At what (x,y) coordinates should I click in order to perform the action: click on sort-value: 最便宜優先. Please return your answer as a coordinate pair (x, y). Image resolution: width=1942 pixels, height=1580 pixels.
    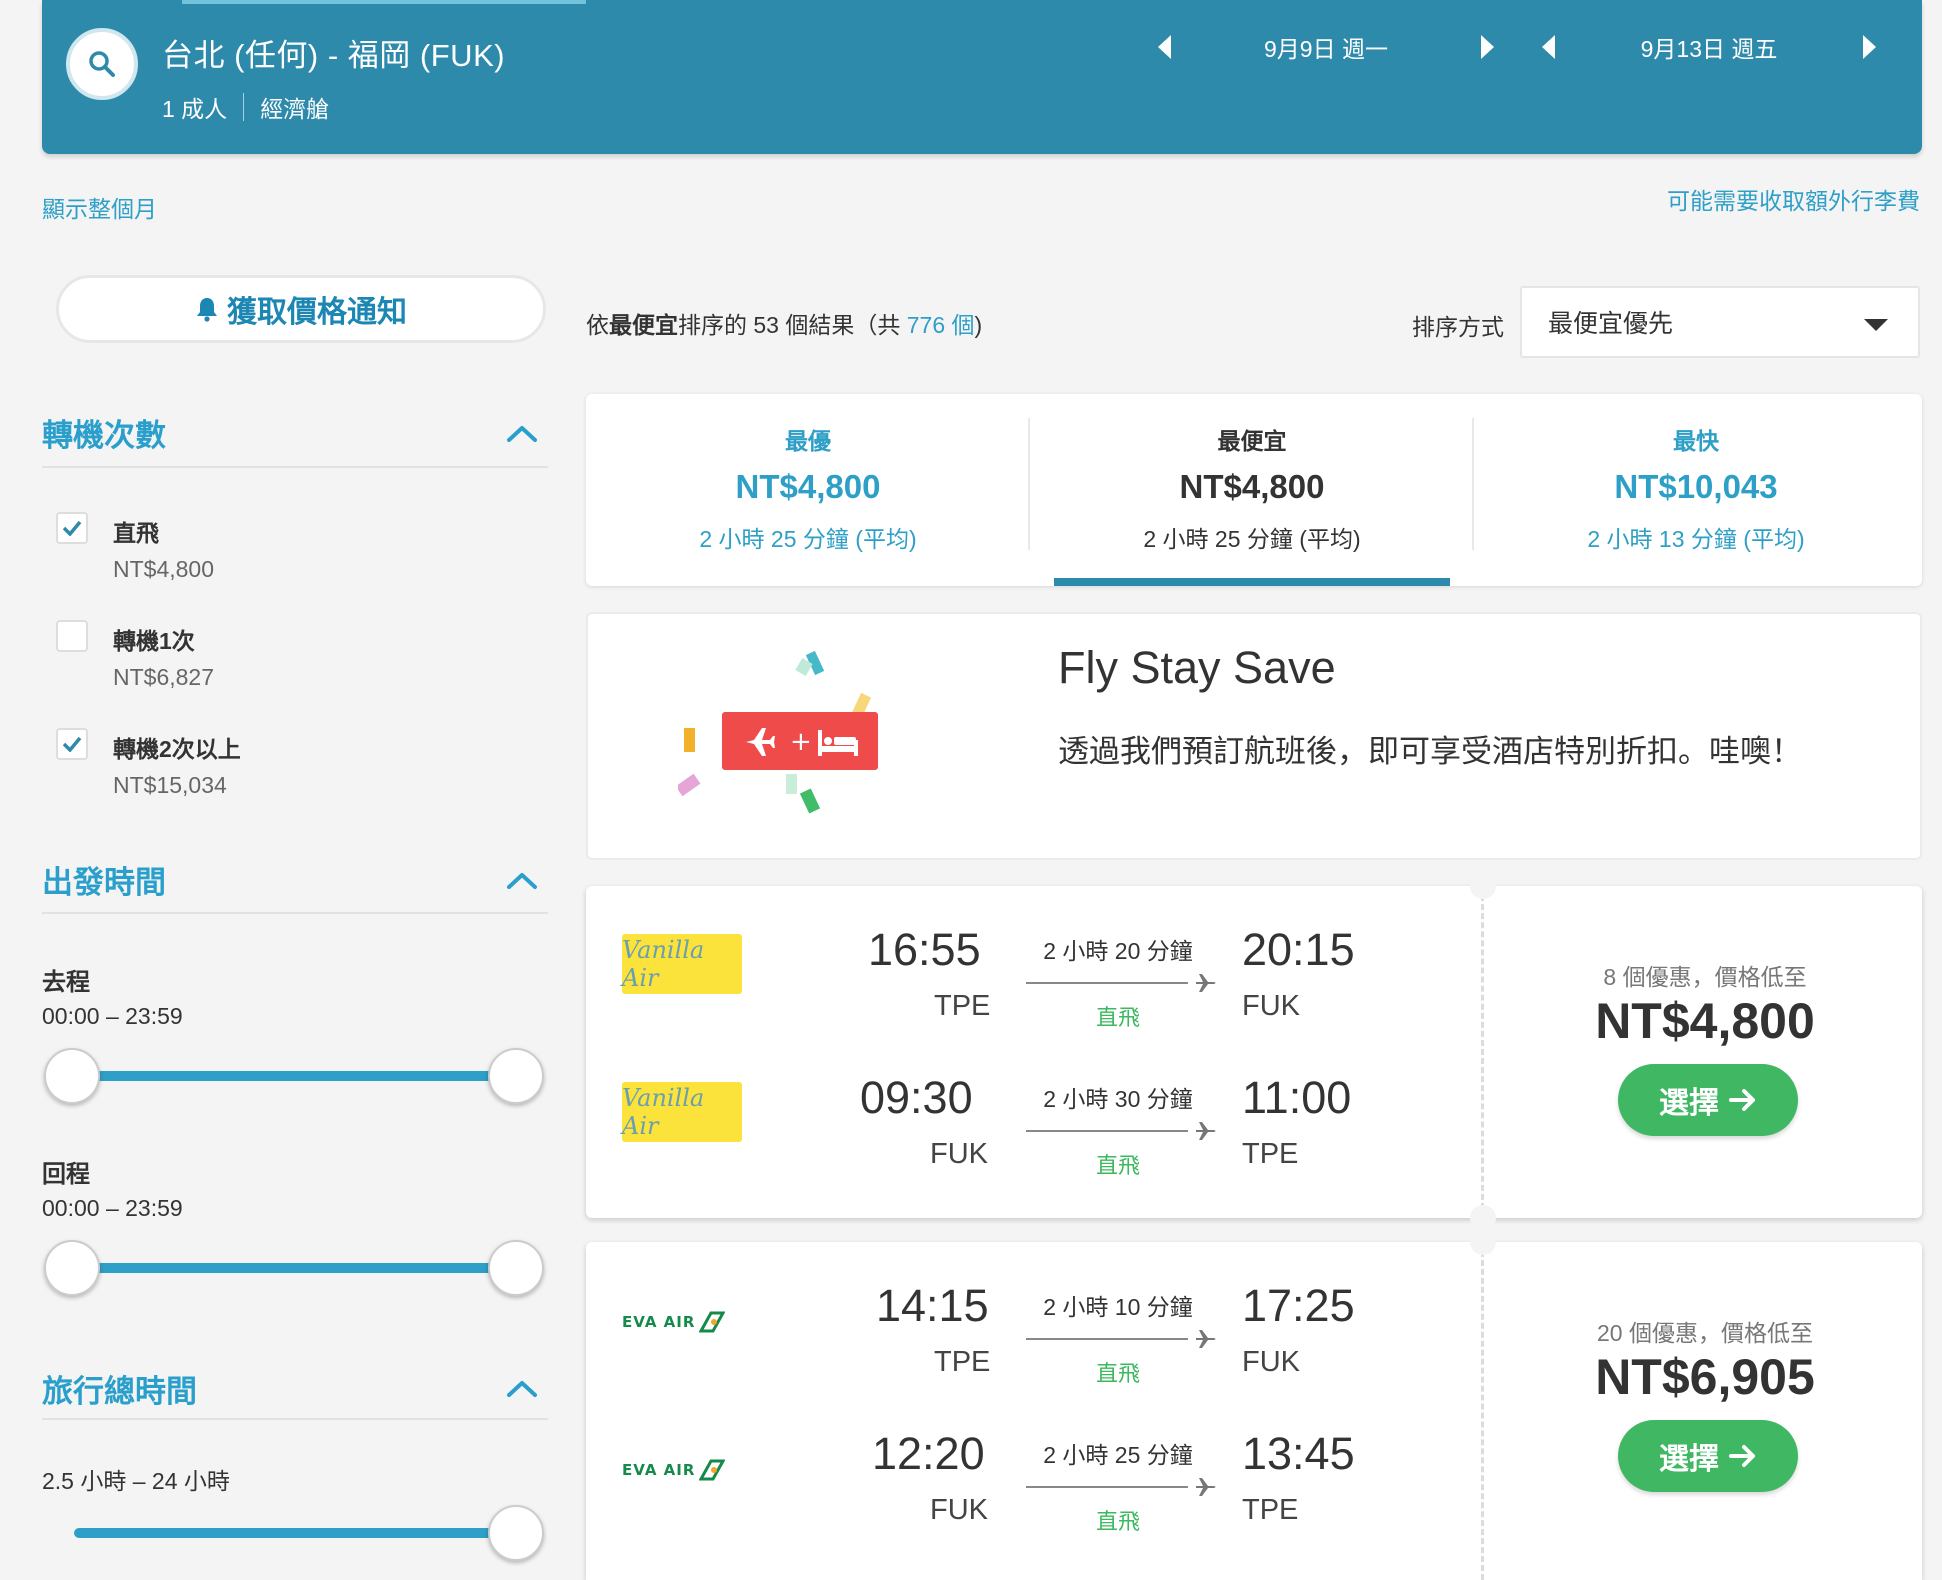
    Looking at the image, I should click on (1611, 324).